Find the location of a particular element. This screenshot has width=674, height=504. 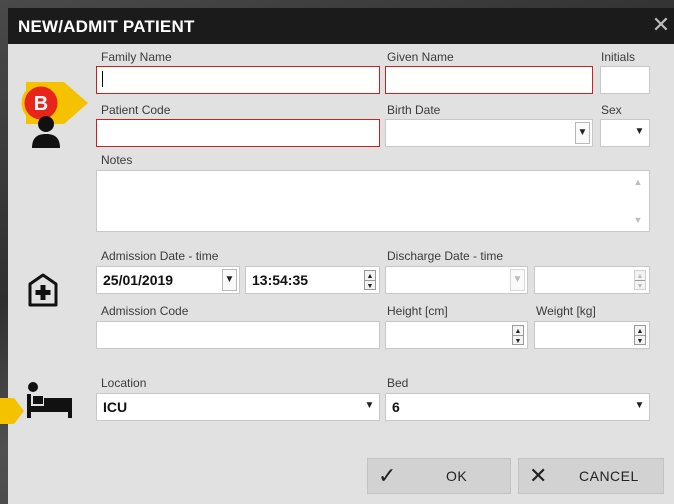

bed-label: Bed is located at coordinates (398, 383).